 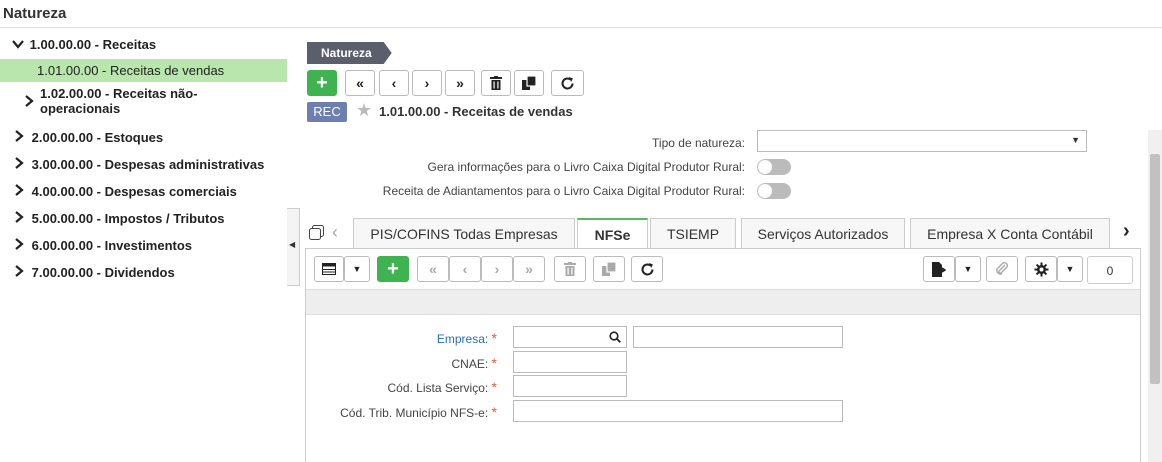 I want to click on tab-nfse: NFSe, so click(x=612, y=234).